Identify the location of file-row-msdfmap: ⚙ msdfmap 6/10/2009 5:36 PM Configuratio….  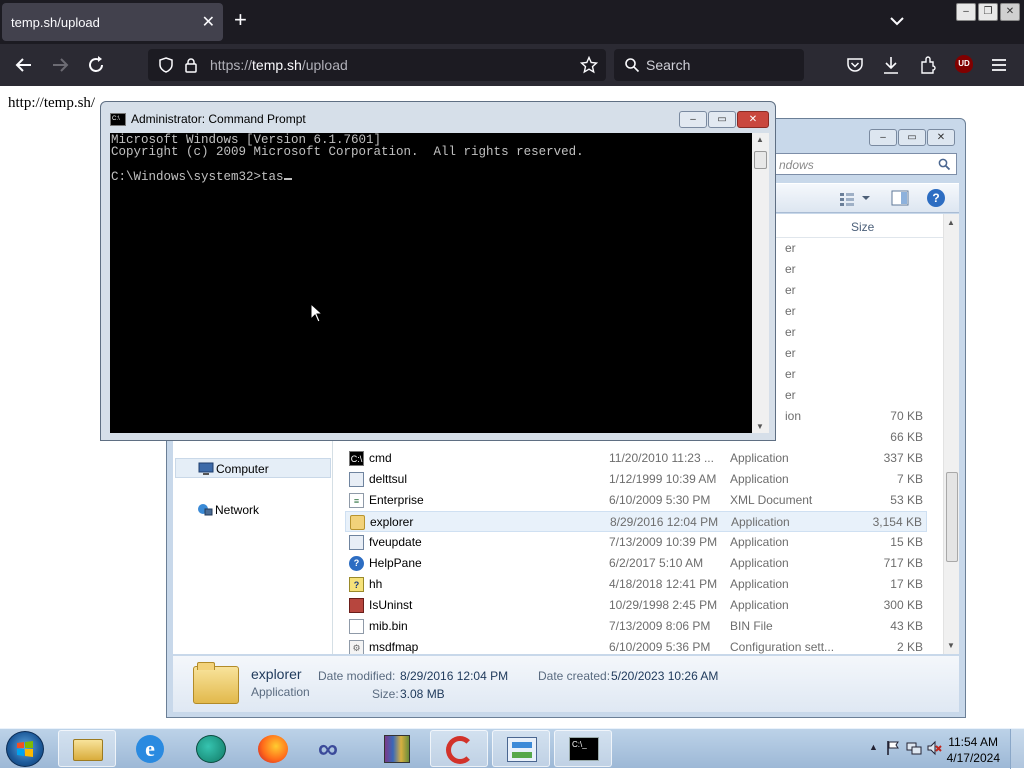
(636, 645).